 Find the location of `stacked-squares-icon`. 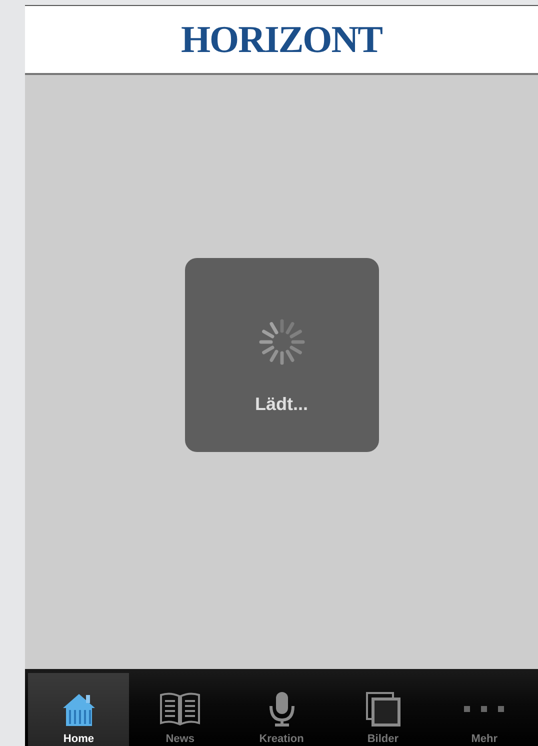

stacked-squares-icon is located at coordinates (383, 709).